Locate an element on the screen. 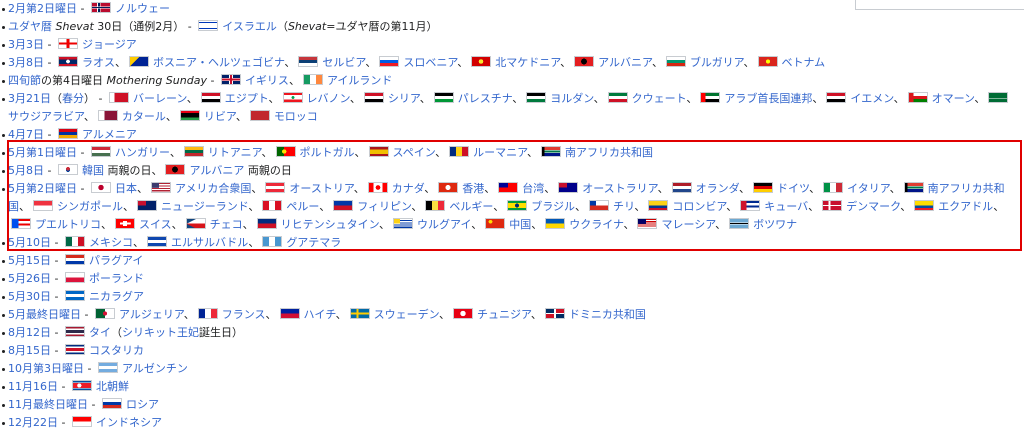  wiki-link: アルジェリア is located at coordinates (151, 314).